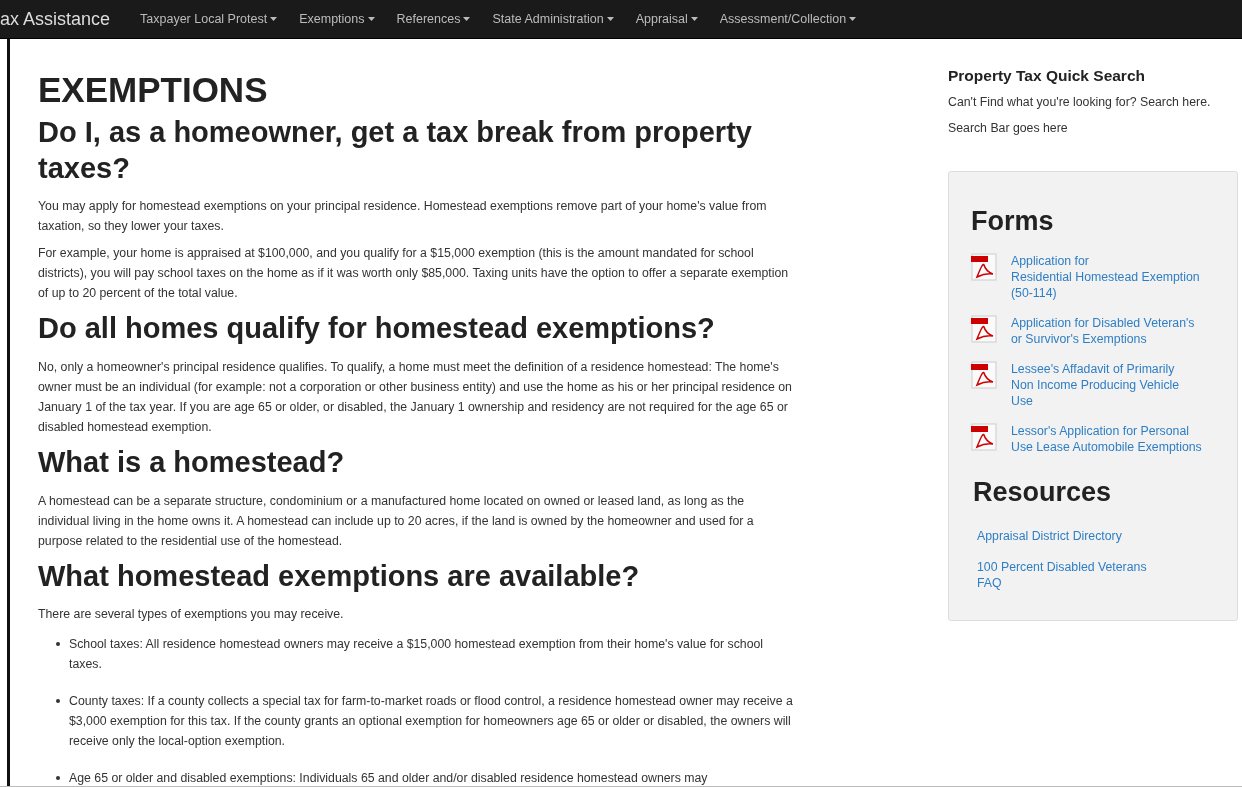 The image size is (1242, 787). Describe the element at coordinates (191, 615) in the screenshot. I see `paragraph: There are several types of exemptions you may receive.` at that location.